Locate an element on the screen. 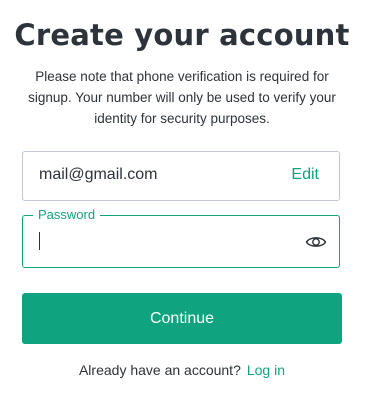 This screenshot has width=370, height=415. text-cursor is located at coordinates (39, 241).